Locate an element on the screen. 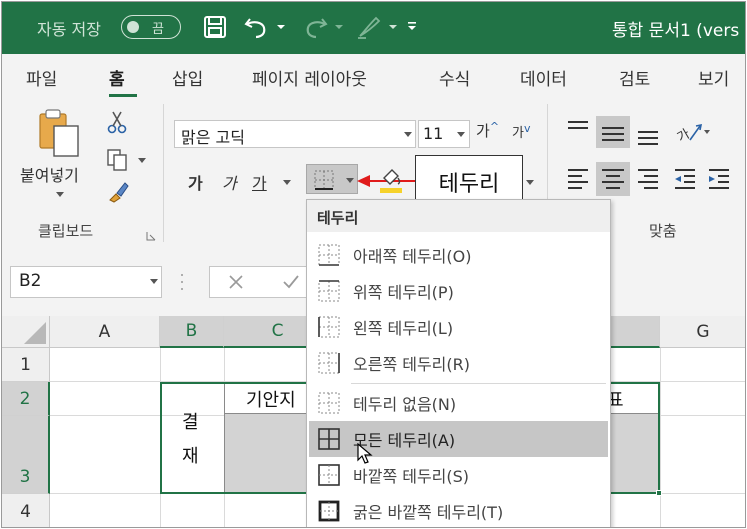  align-top-icon is located at coordinates (578, 131).